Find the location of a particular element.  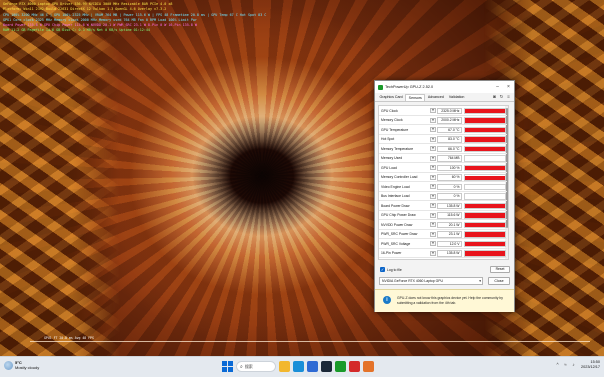

sensor-value: 20.1 W is located at coordinates (449, 224).